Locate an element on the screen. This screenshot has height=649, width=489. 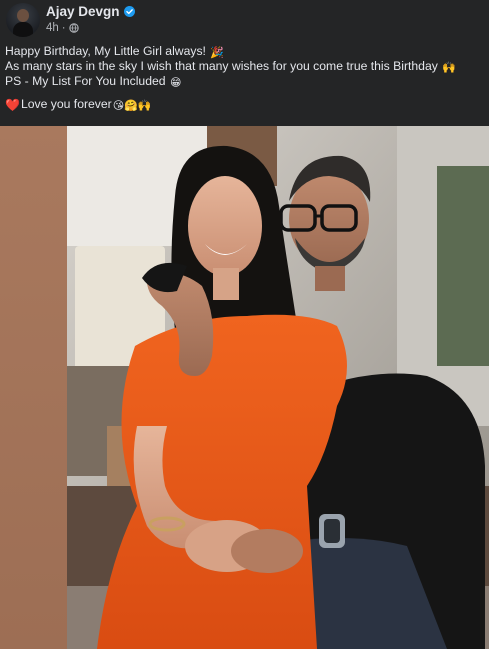
post-header: Ajay Devgn 4h · is located at coordinates (244, 20).